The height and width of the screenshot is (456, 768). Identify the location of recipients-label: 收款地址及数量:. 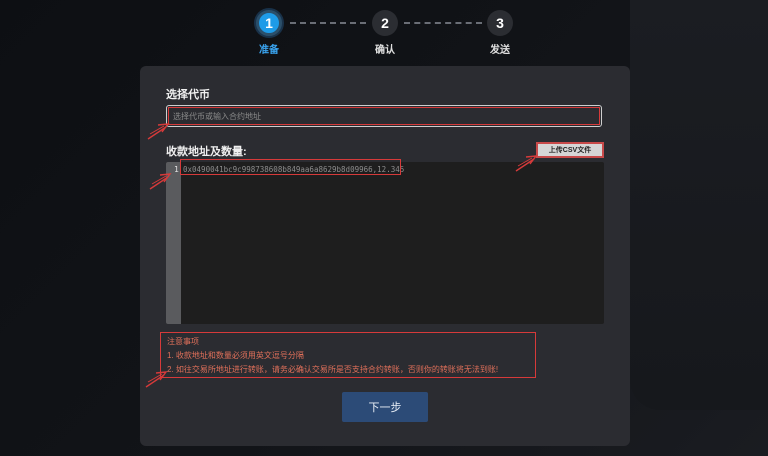
(206, 152).